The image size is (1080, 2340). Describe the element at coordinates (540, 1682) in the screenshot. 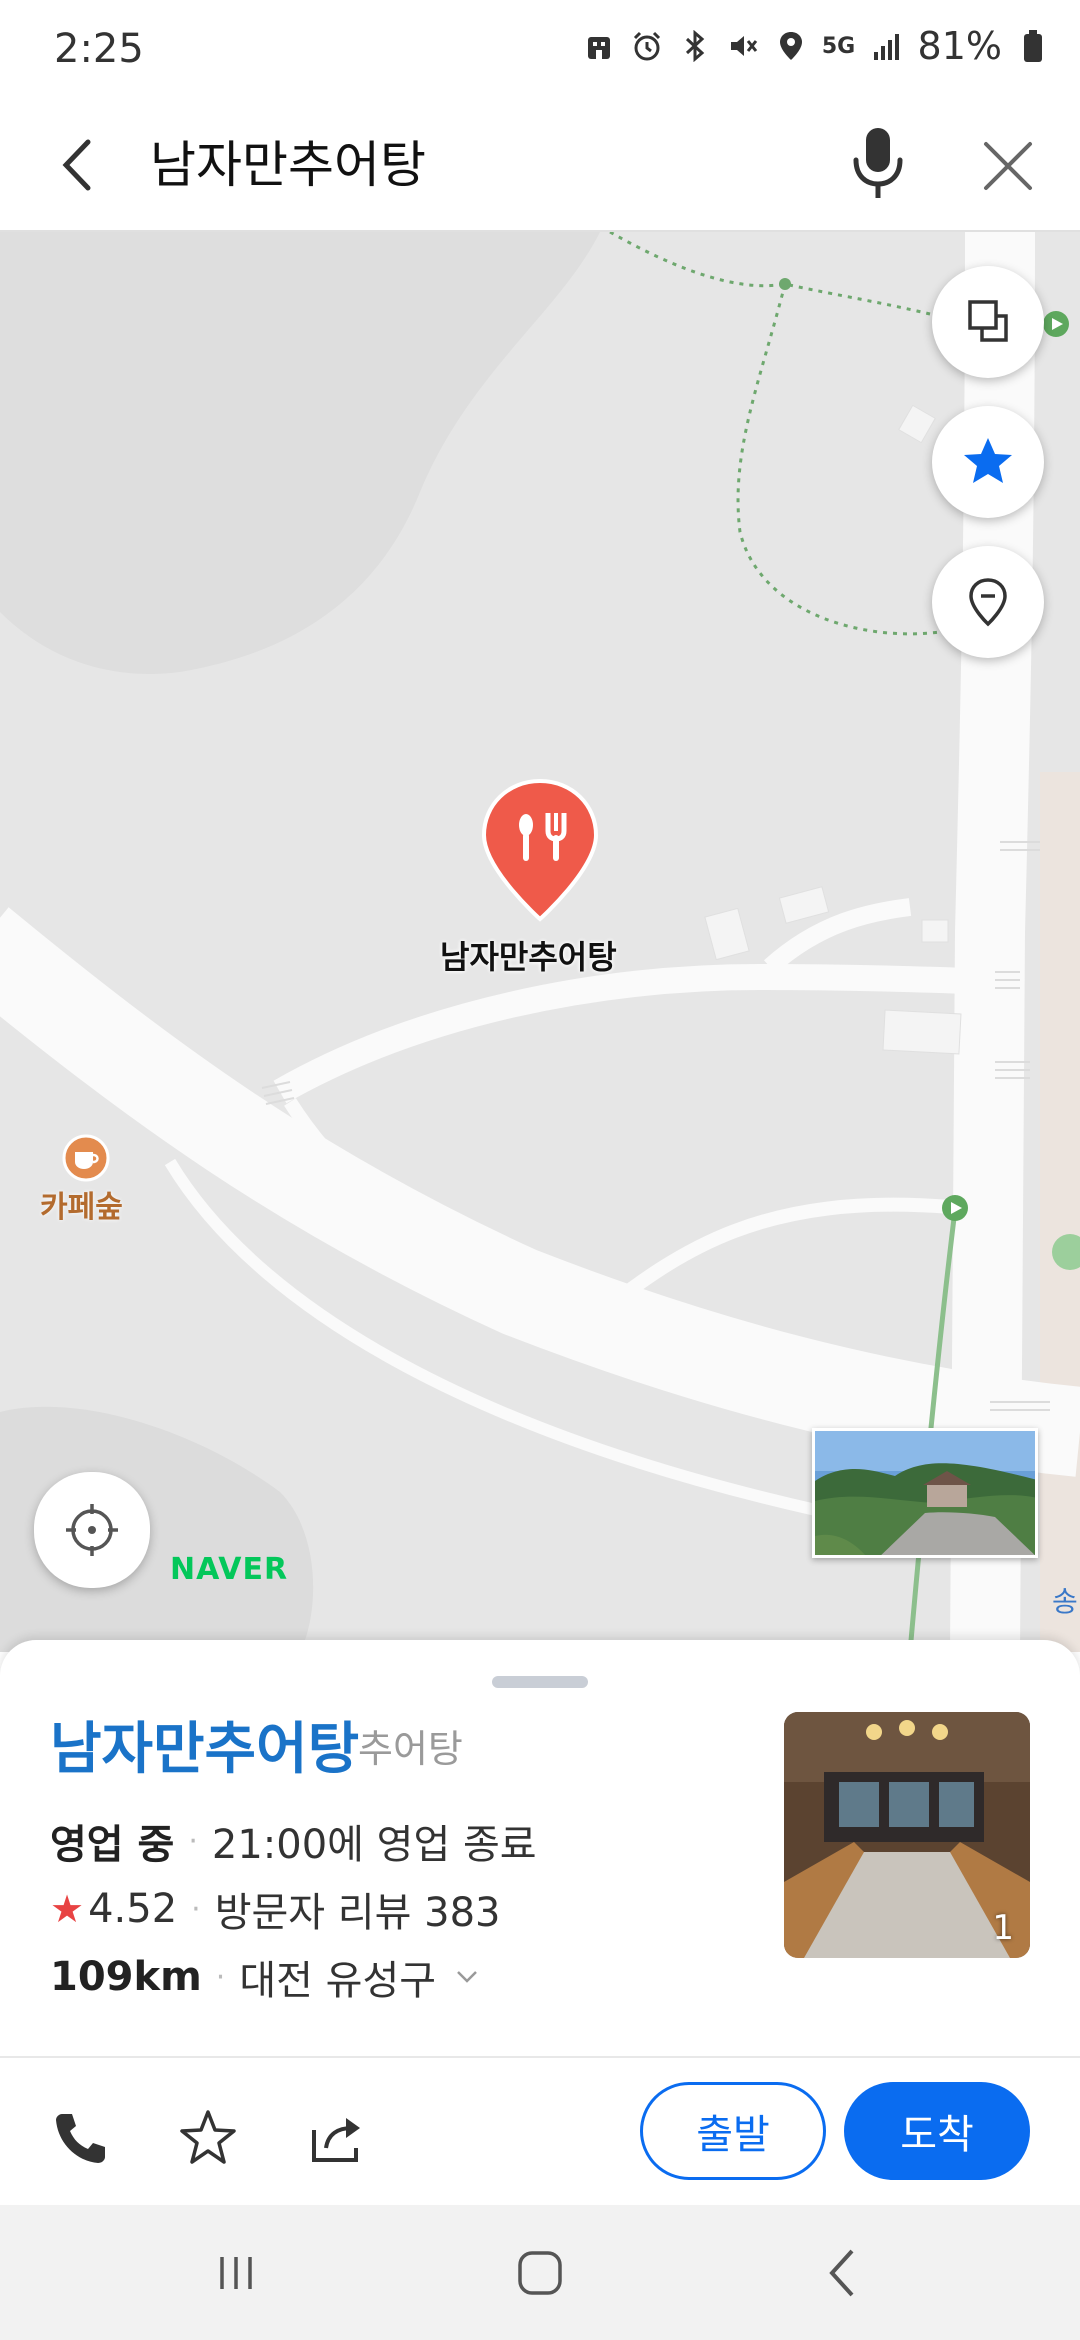

I see `drag-handle` at that location.